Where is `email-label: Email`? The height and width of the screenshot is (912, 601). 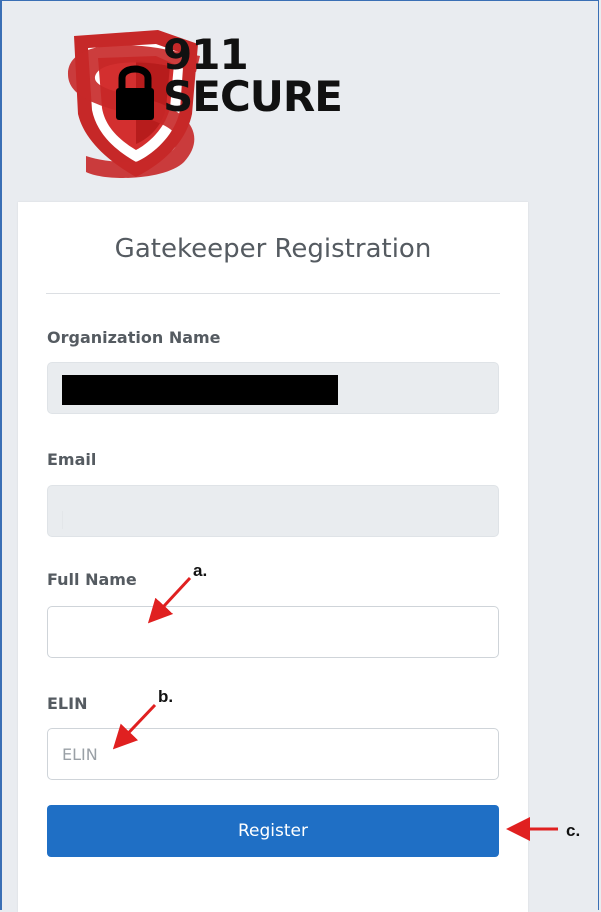 email-label: Email is located at coordinates (72, 459).